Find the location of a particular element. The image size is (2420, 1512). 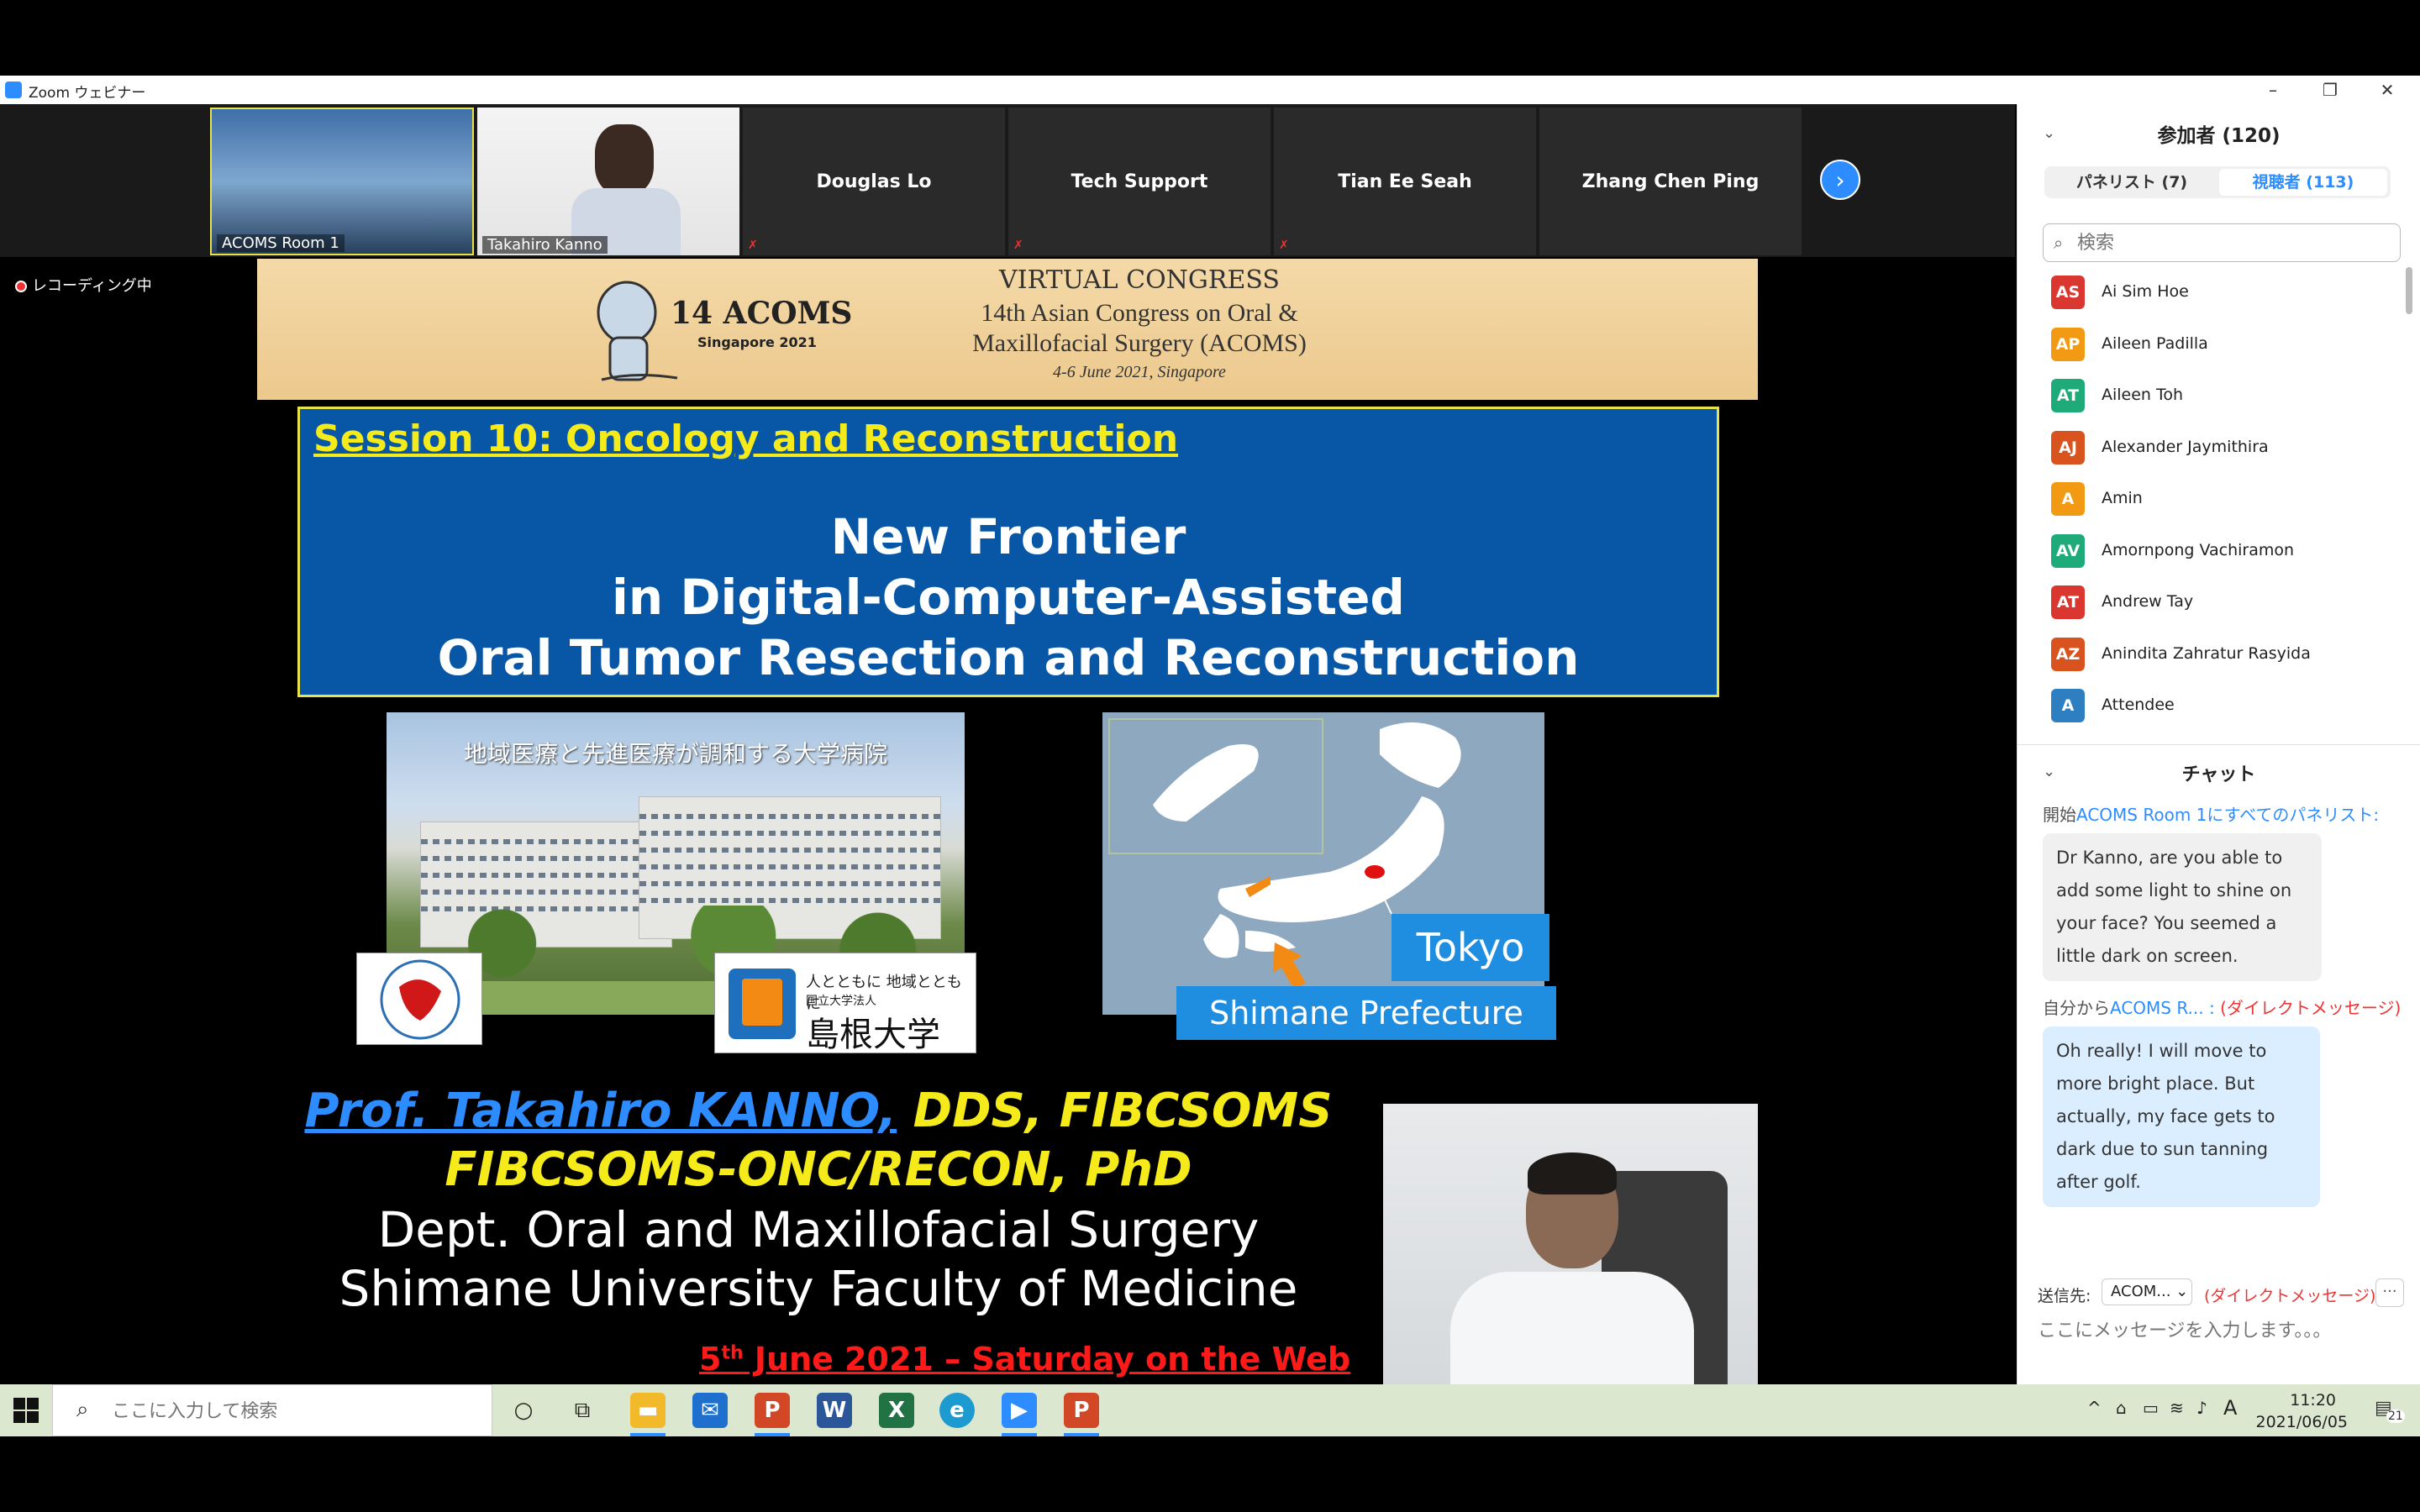

mail-icon: ✉ is located at coordinates (710, 1410).